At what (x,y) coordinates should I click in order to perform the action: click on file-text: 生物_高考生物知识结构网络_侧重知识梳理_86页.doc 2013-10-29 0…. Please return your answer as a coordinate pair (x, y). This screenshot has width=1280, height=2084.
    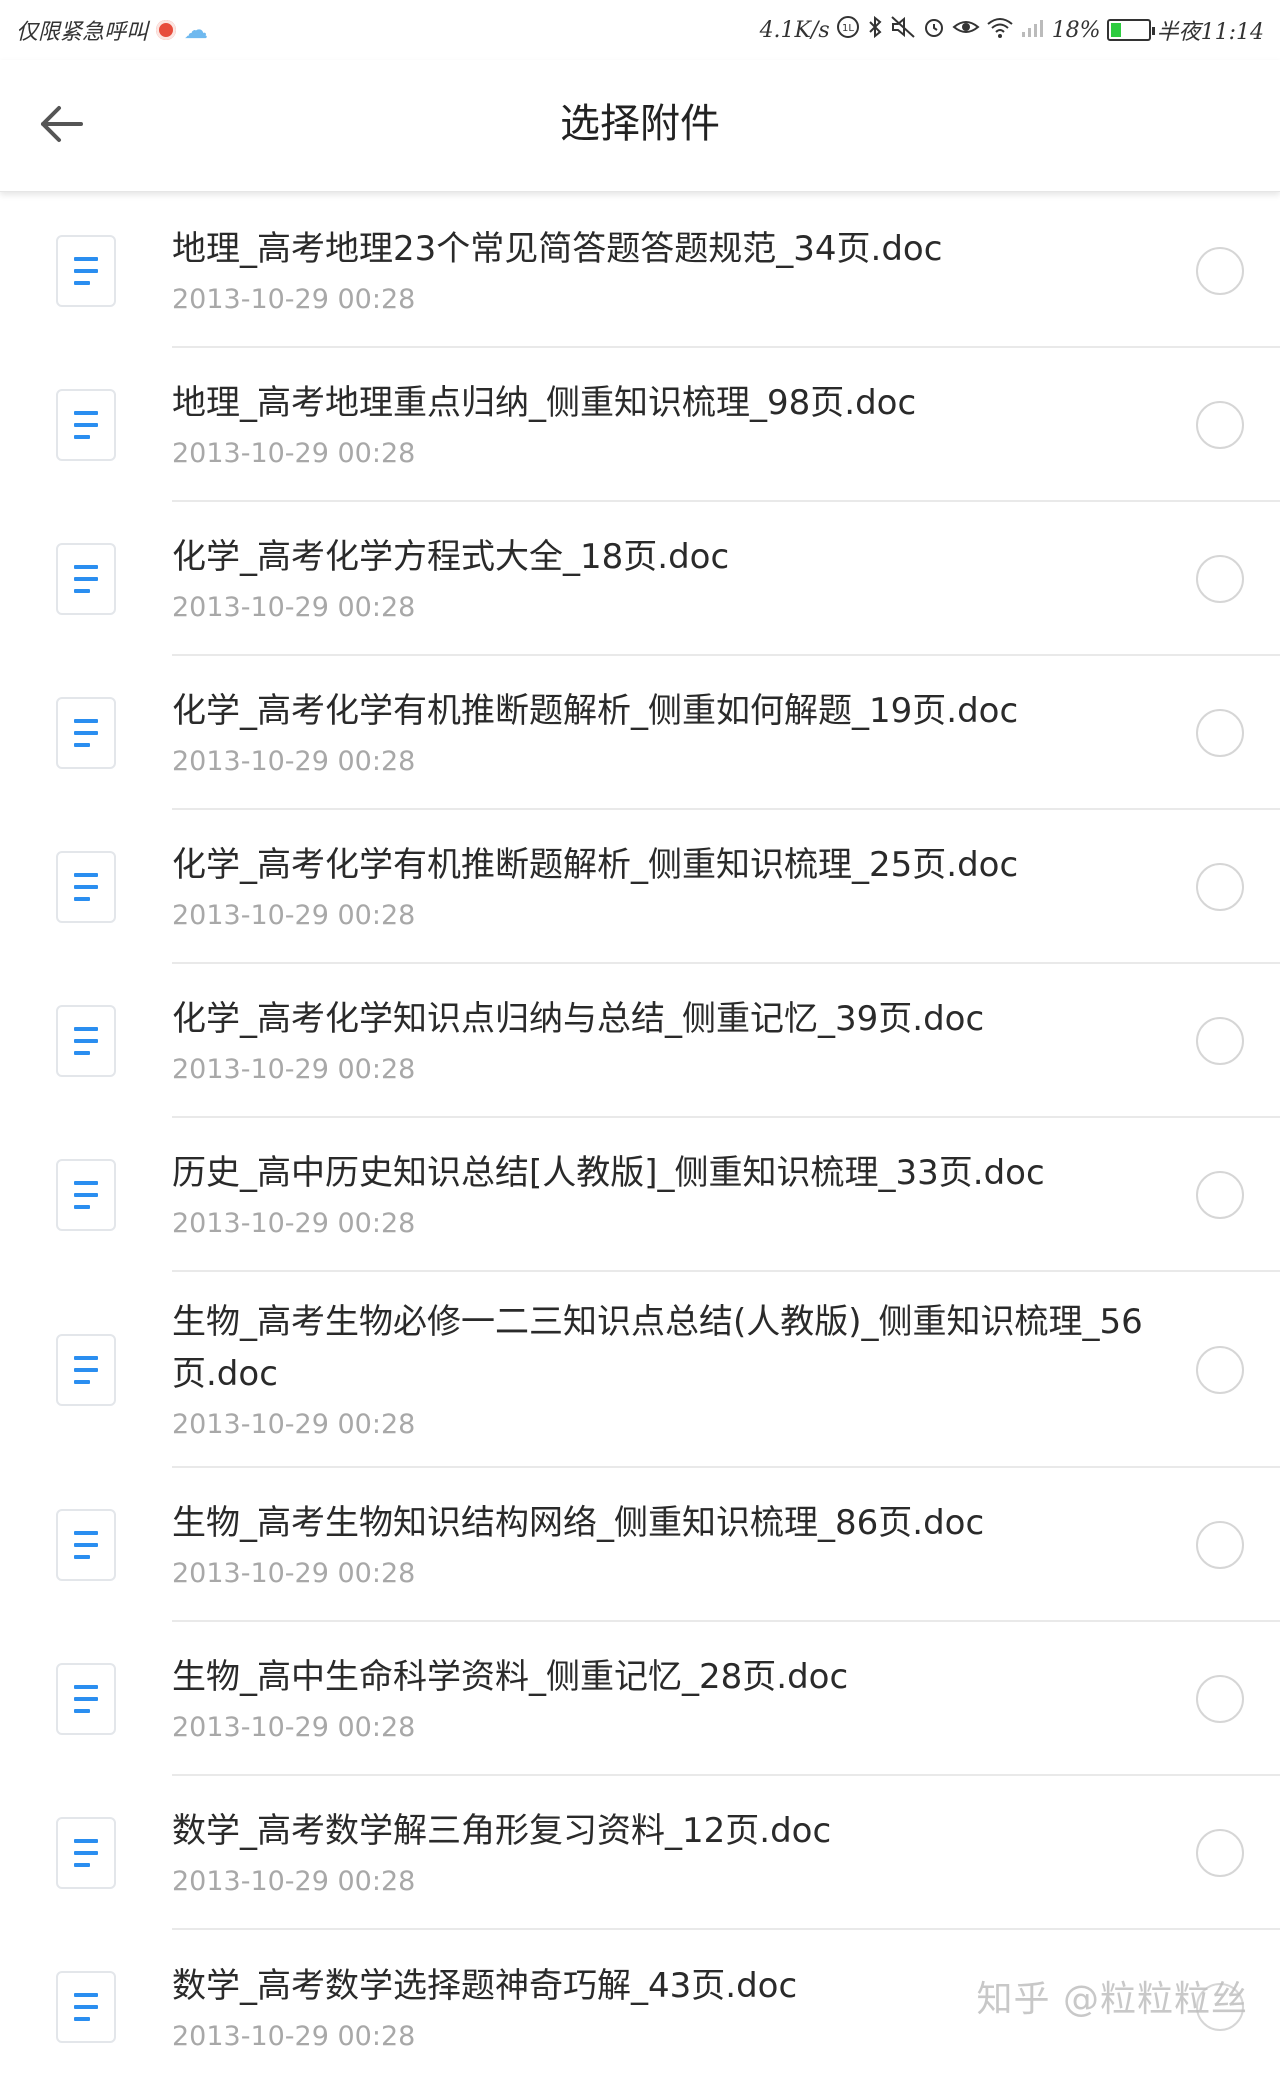
    Looking at the image, I should click on (726, 1545).